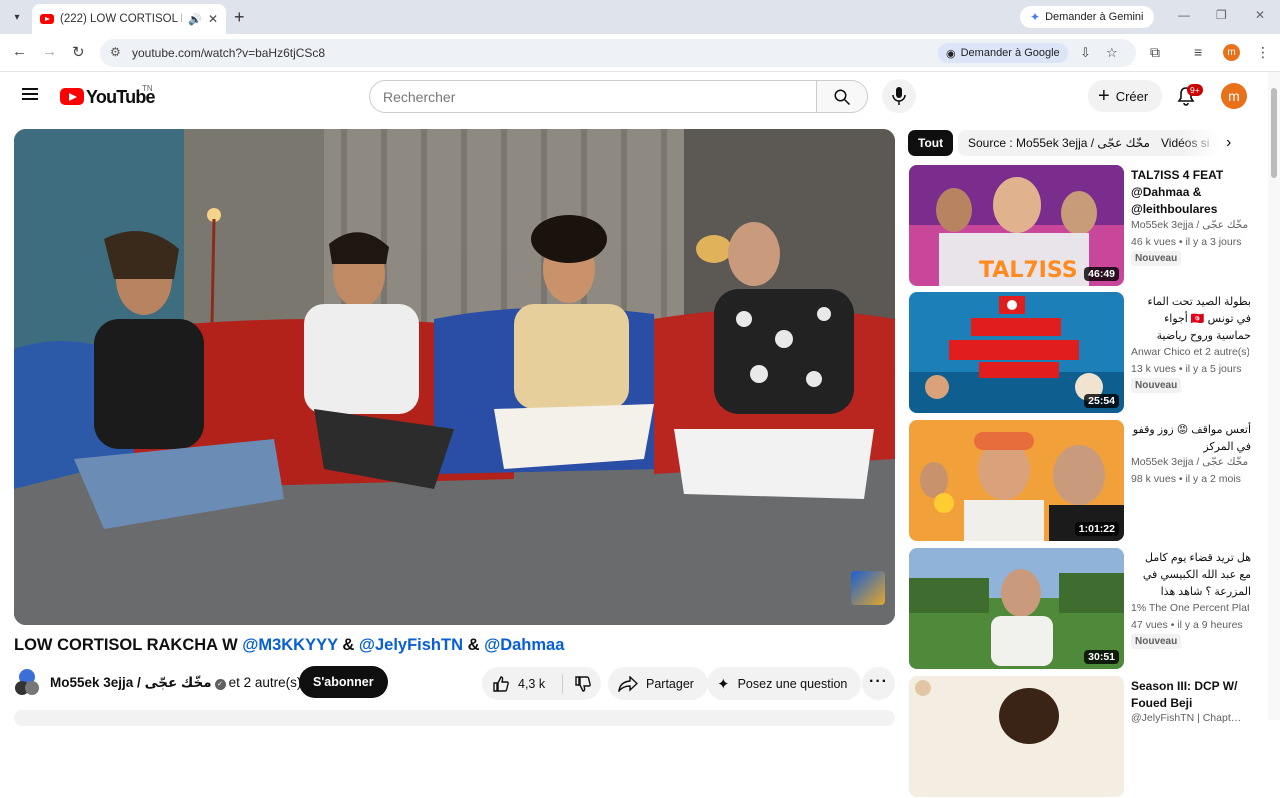 This screenshot has height=798, width=1280. What do you see at coordinates (115, 52) in the screenshot?
I see `site-info-icon: ⚙` at bounding box center [115, 52].